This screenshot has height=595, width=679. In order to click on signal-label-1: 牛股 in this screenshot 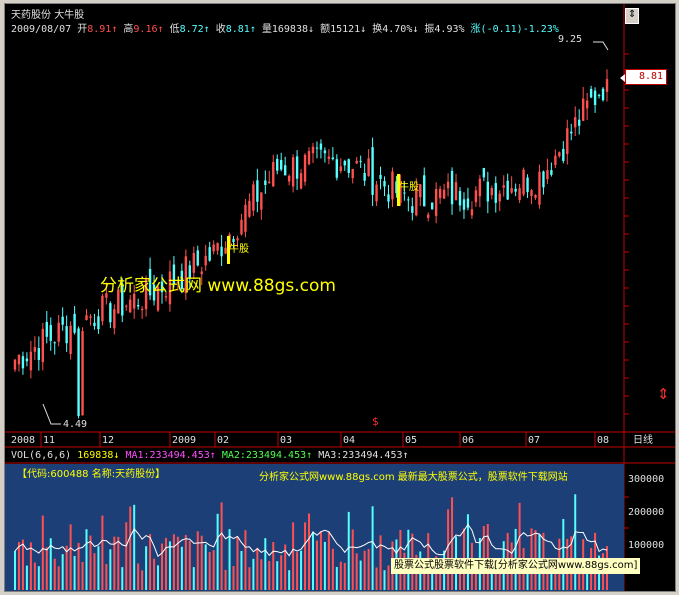, I will do `click(239, 249)`.